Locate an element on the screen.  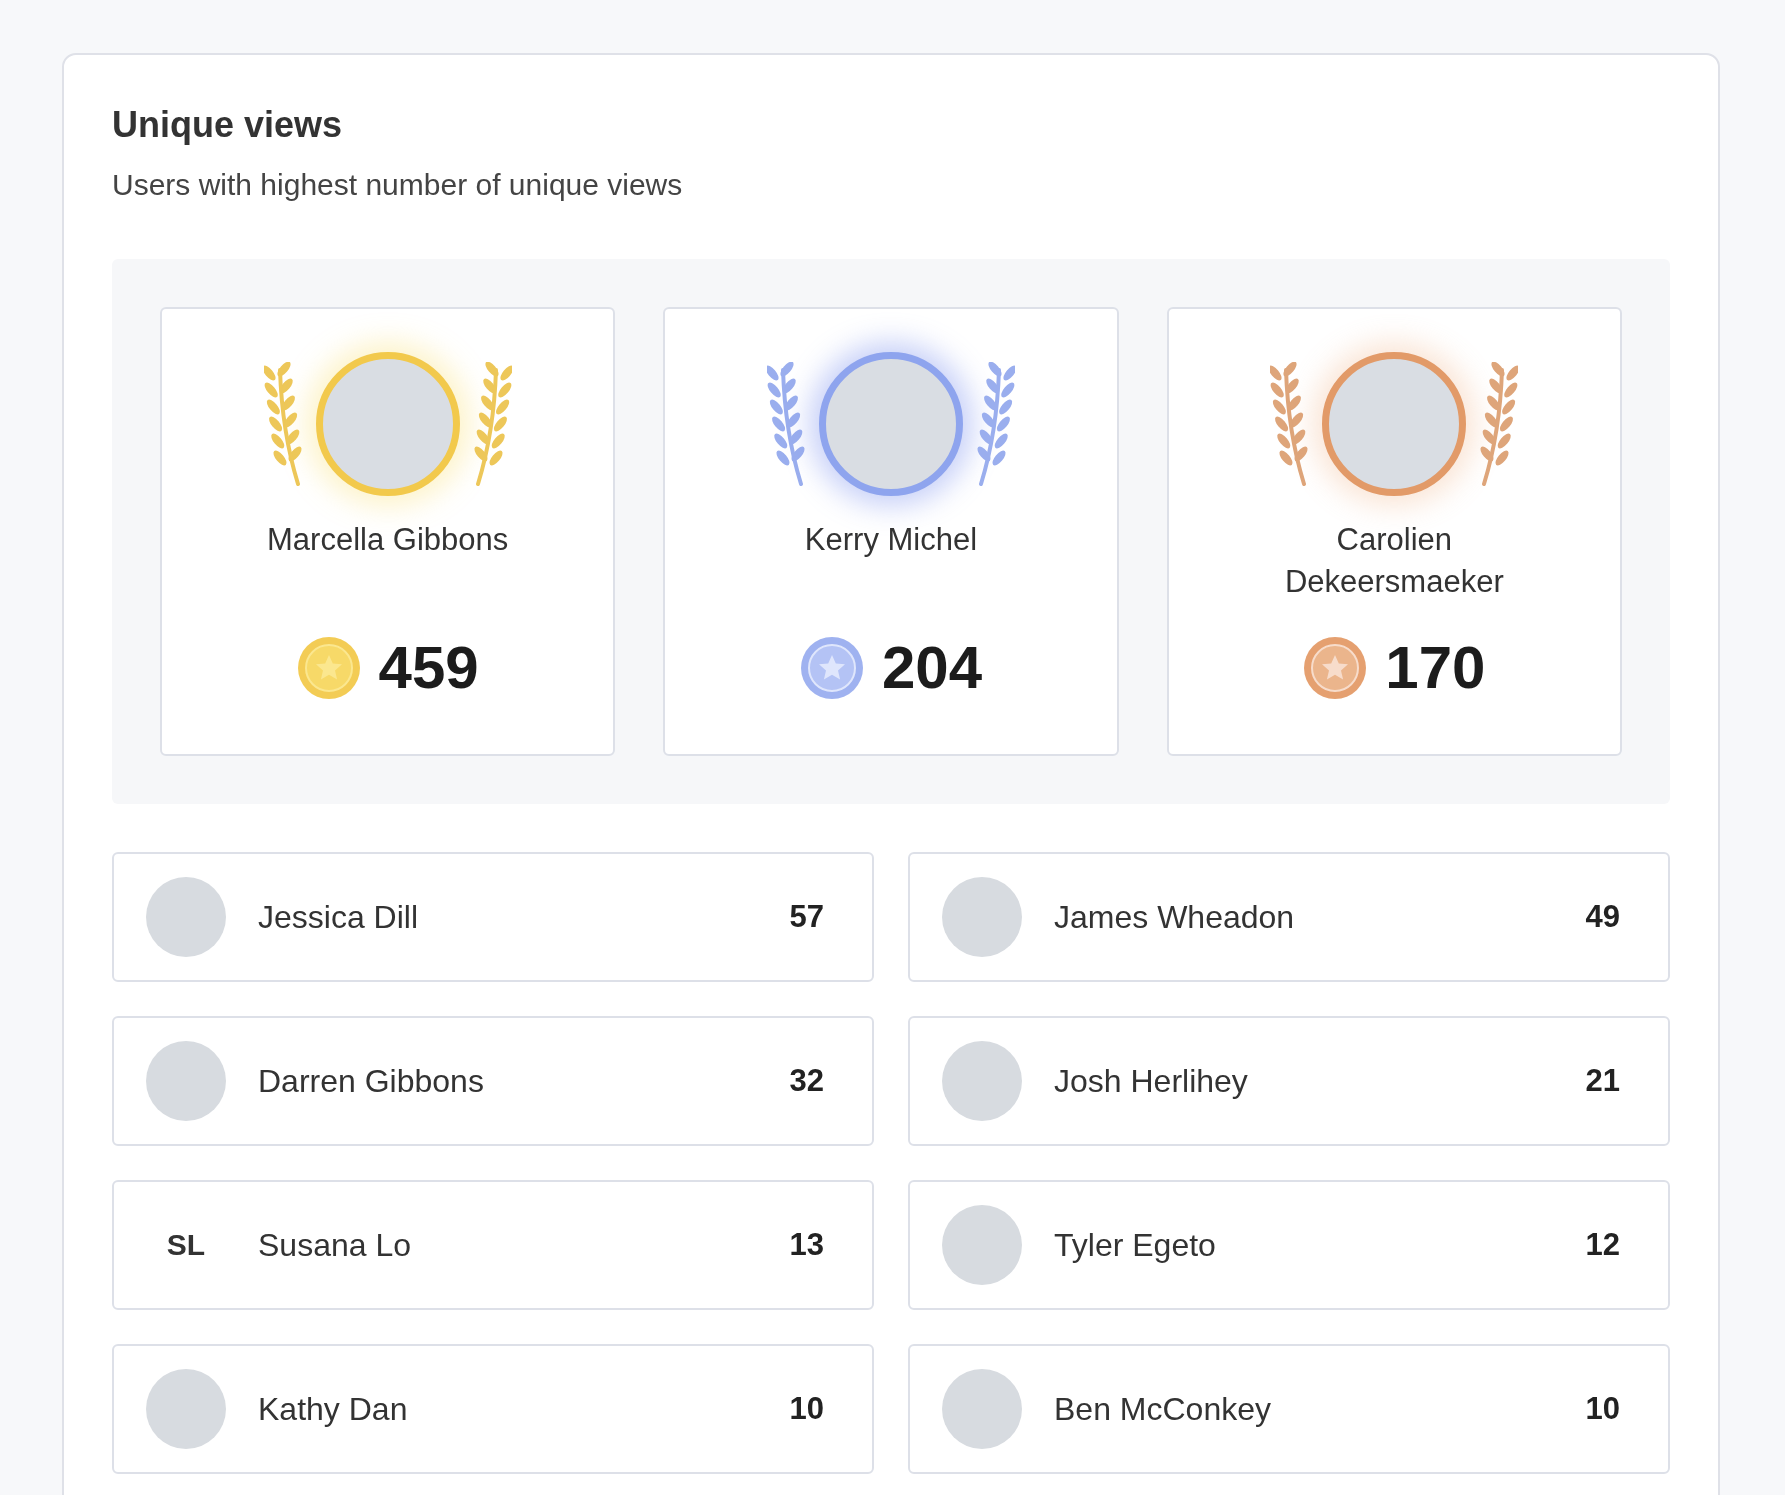
avatar-initials: SL is located at coordinates (186, 1245).